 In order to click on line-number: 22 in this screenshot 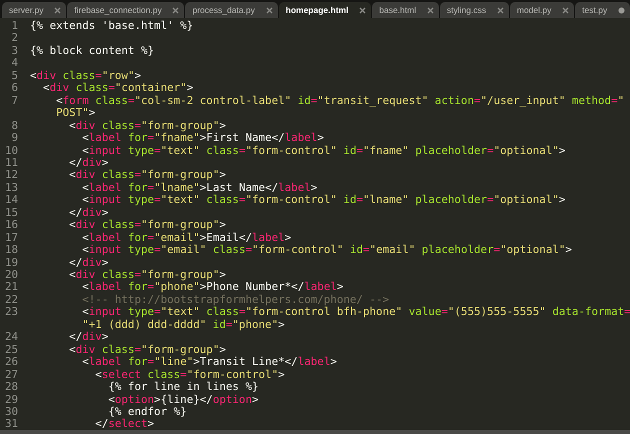, I will do `click(11, 300)`.